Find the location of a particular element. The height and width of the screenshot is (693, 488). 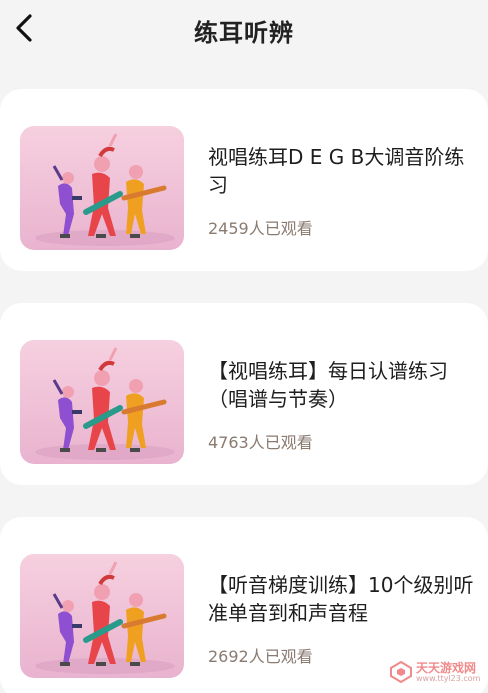

view-count-number: 2692 is located at coordinates (228, 656).